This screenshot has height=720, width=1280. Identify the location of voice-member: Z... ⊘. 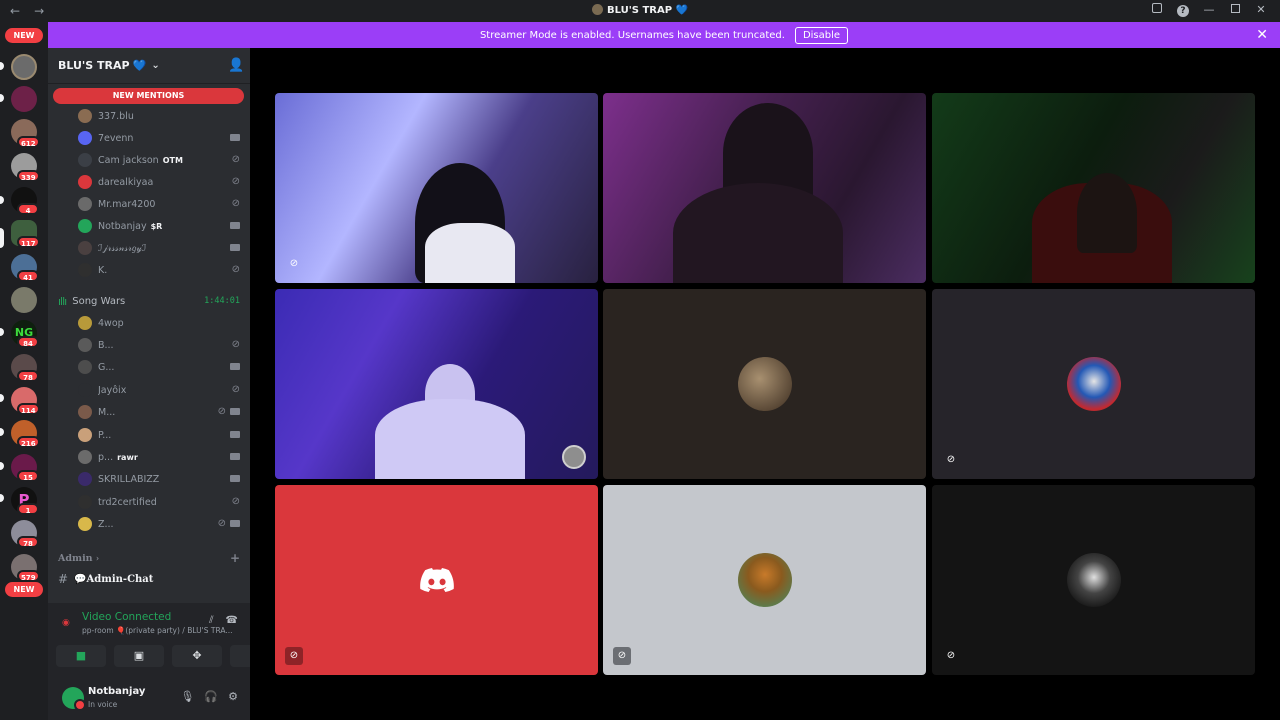
(159, 524).